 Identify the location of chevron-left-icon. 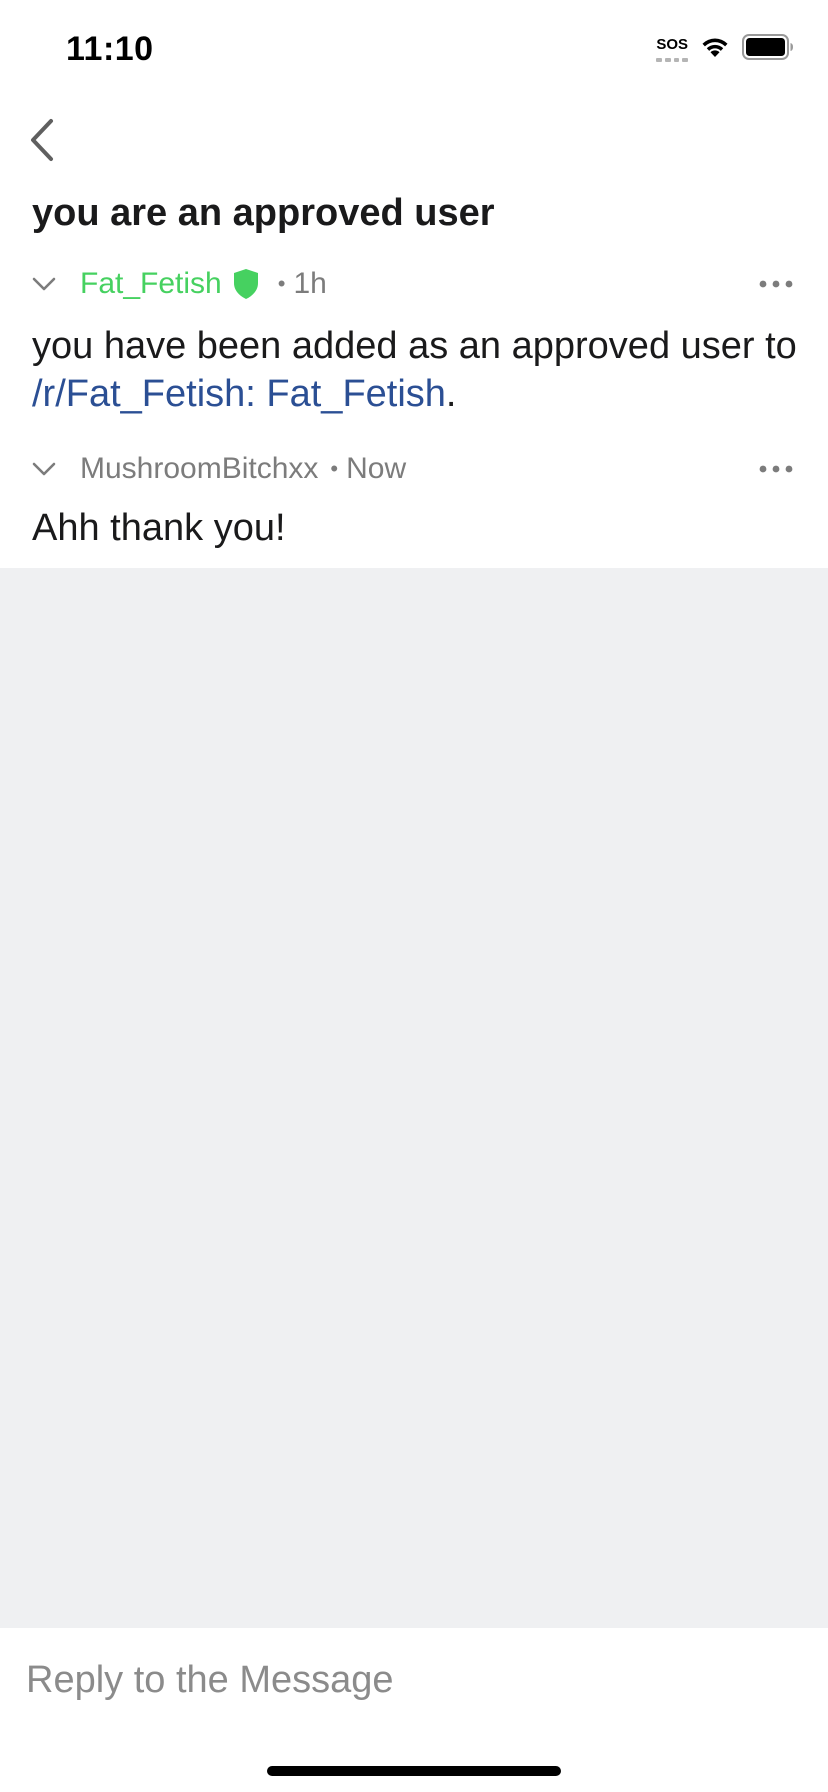
(42, 142).